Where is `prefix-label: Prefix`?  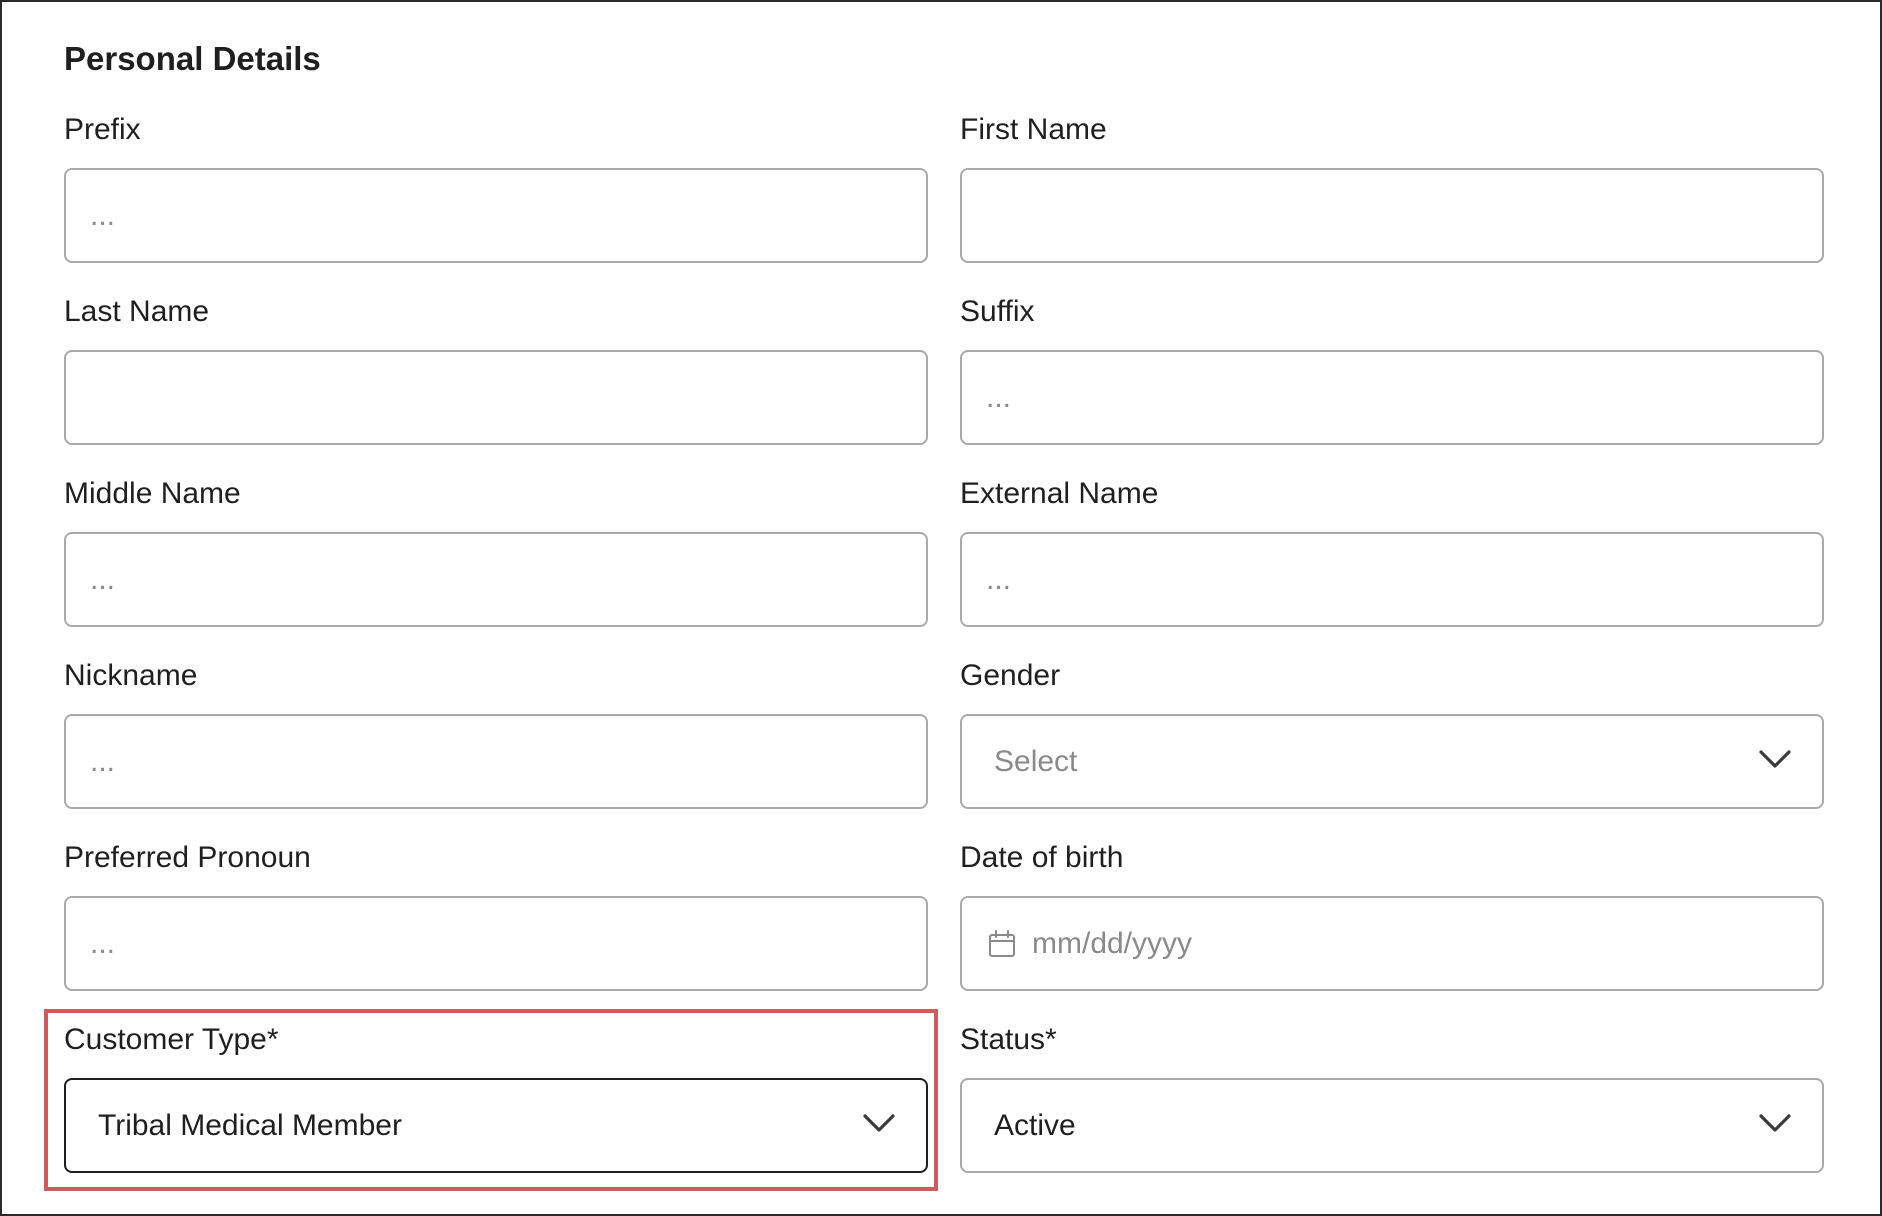 prefix-label: Prefix is located at coordinates (102, 129).